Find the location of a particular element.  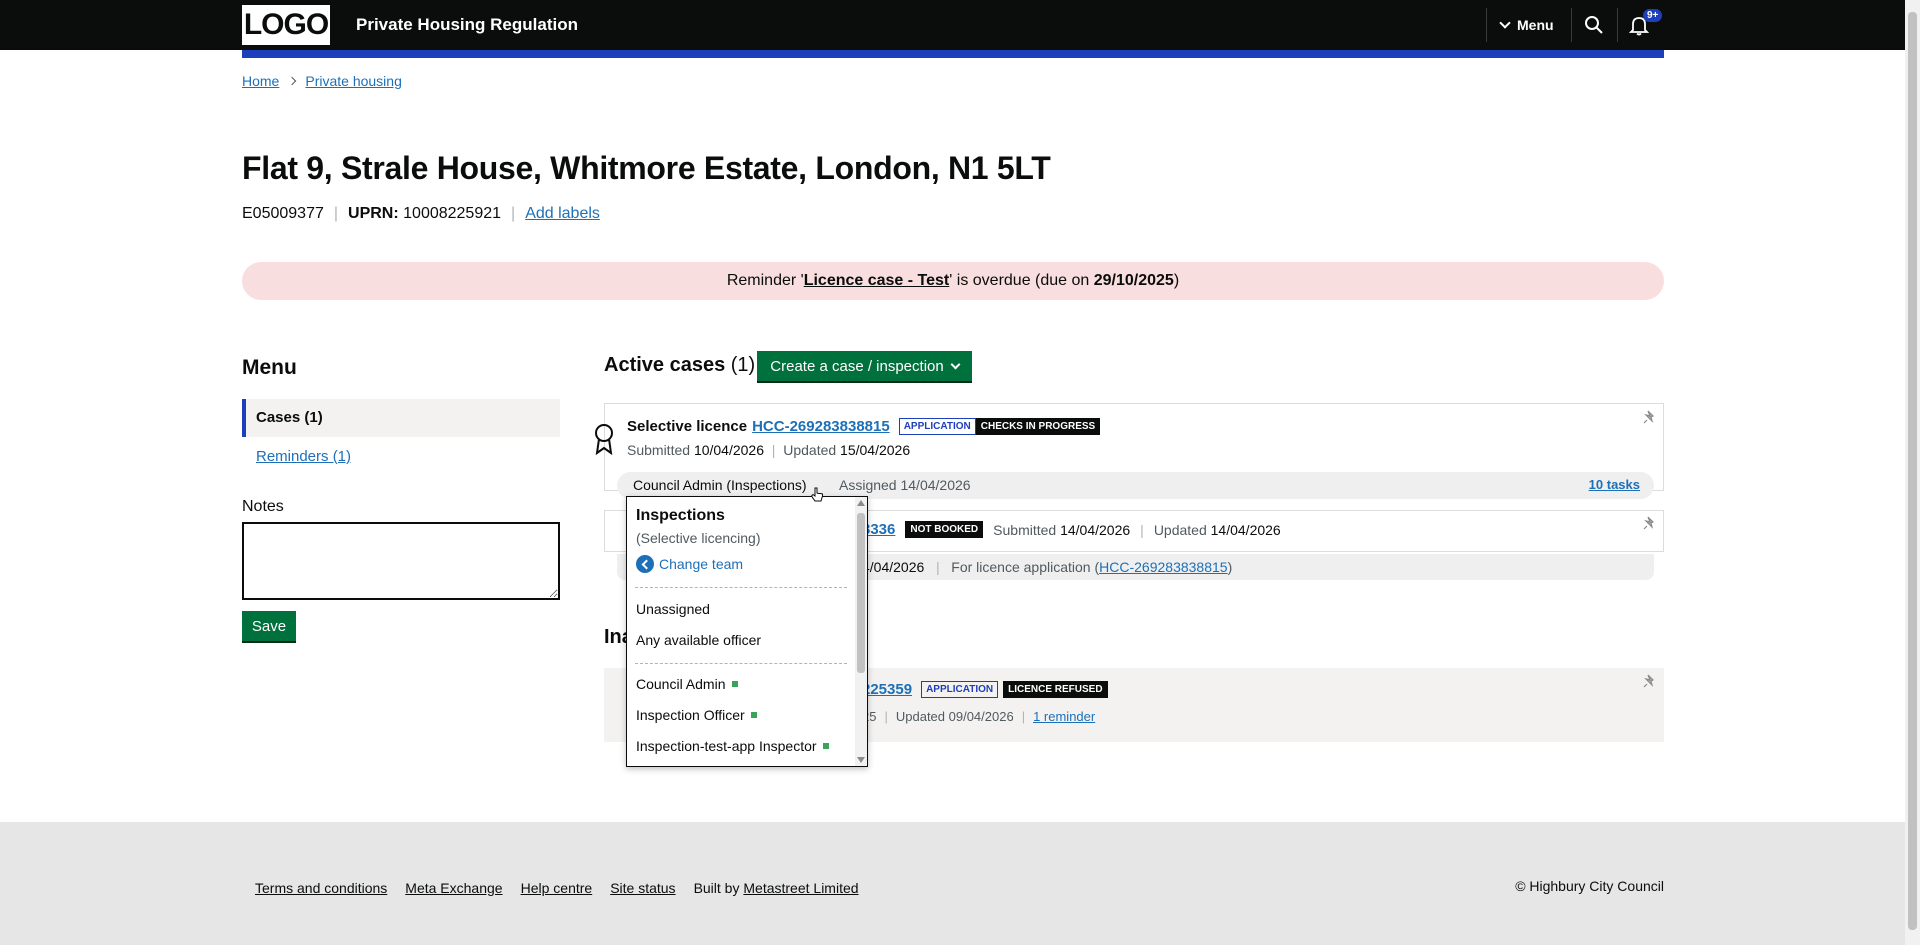

dropdown-team-subtitle: (Selective licencing) is located at coordinates (698, 538).